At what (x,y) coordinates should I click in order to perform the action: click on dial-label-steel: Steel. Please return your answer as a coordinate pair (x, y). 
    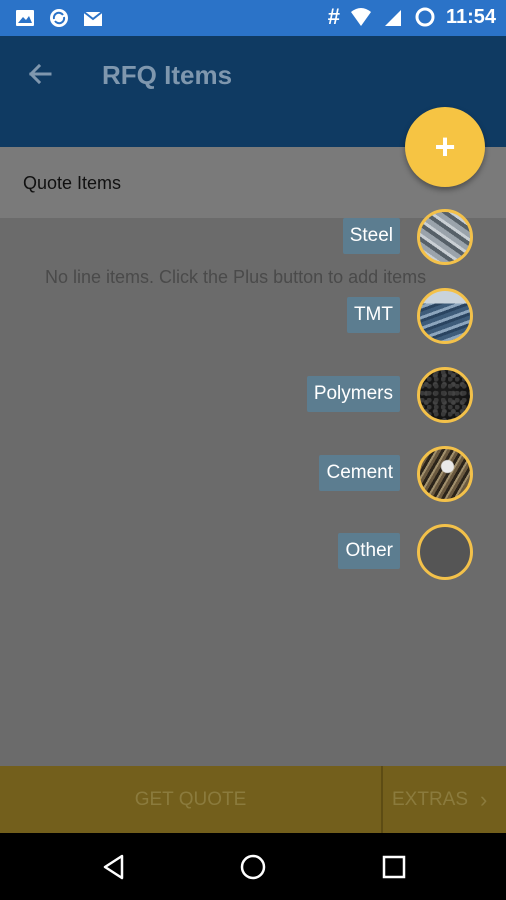
    Looking at the image, I should click on (371, 236).